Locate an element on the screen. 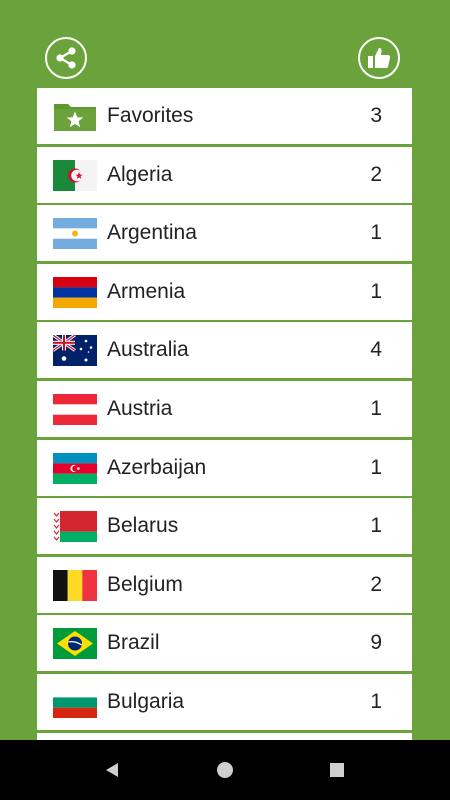 The width and height of the screenshot is (450, 800). share-icon is located at coordinates (66, 58).